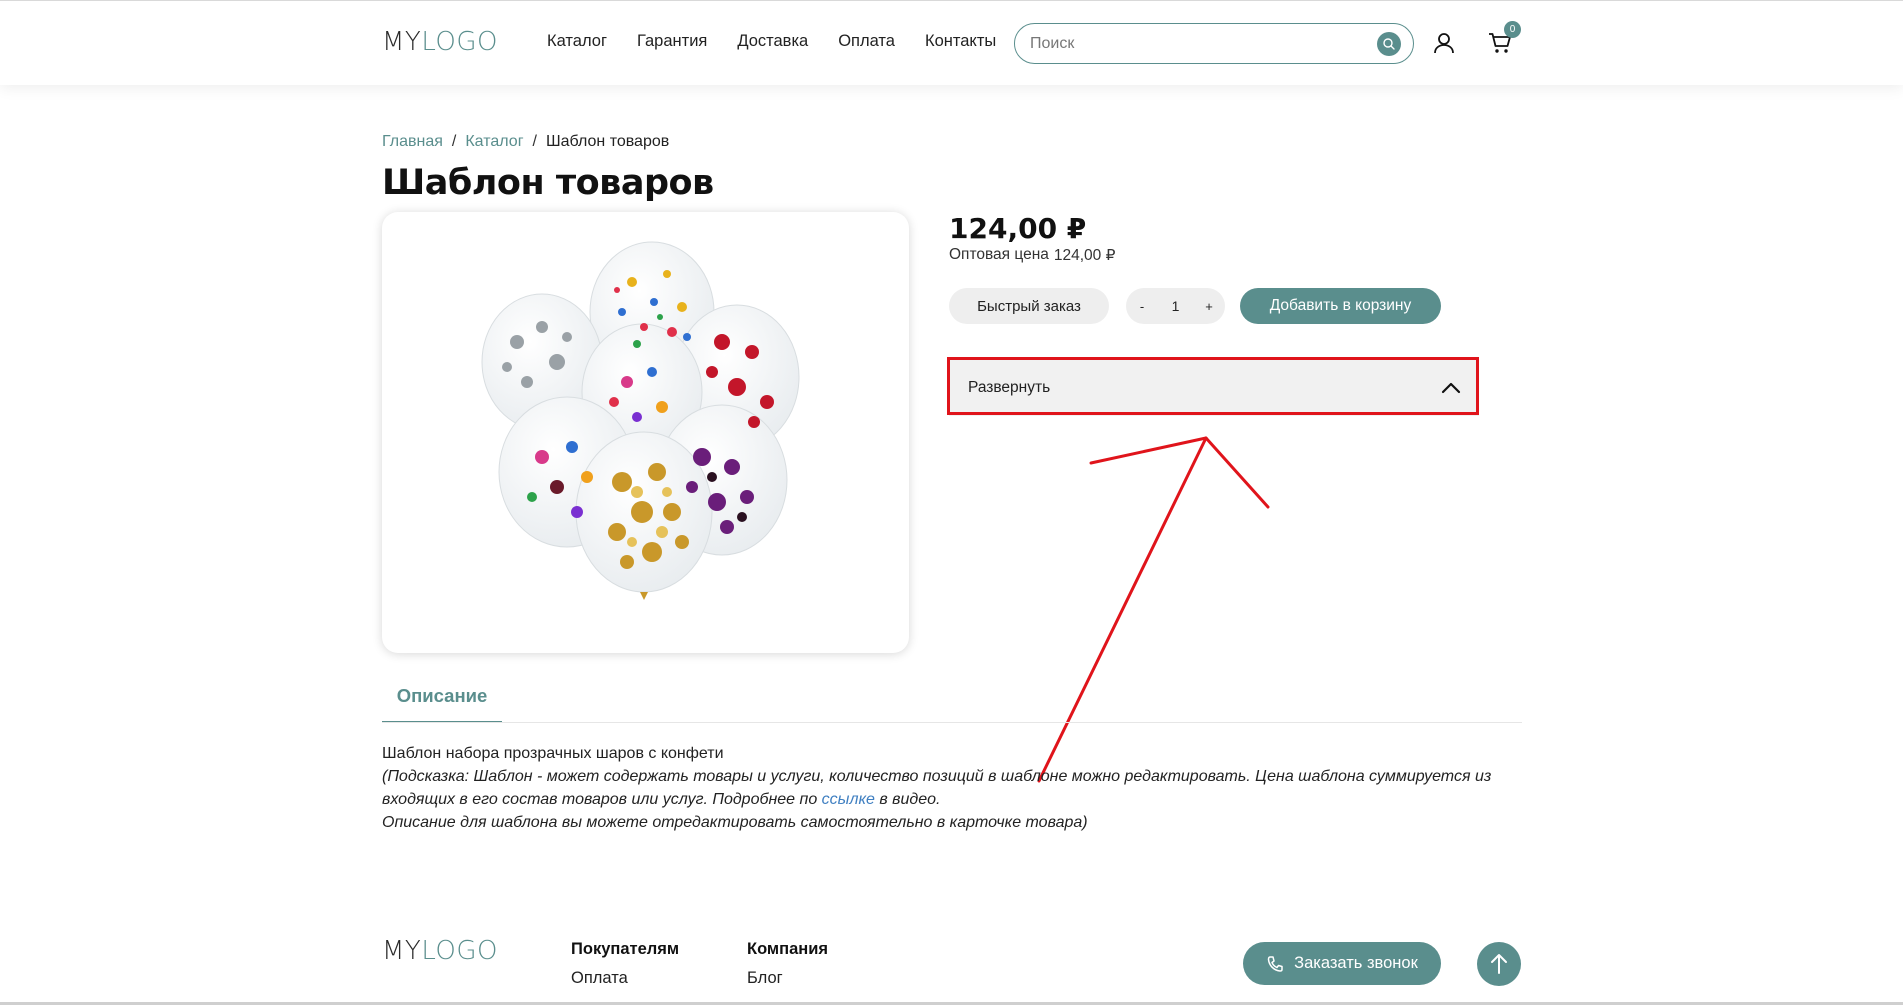 The image size is (1903, 1005). I want to click on annotation-arrow, so click(1153, 609).